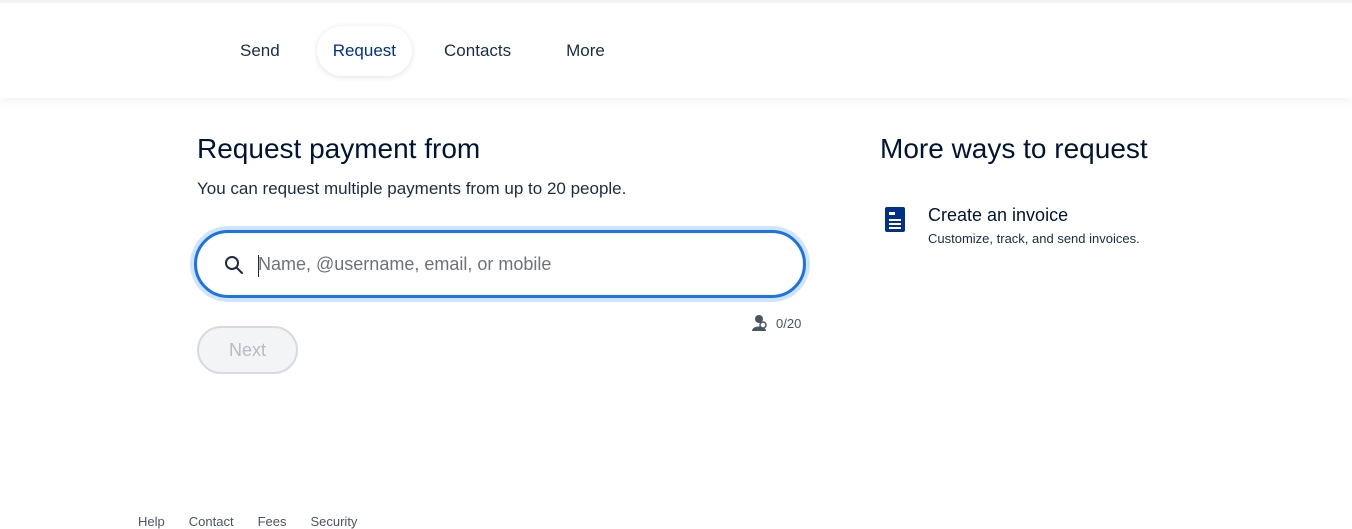 The image size is (1352, 529). Describe the element at coordinates (211, 521) in the screenshot. I see `footer-link-contact: Contact` at that location.